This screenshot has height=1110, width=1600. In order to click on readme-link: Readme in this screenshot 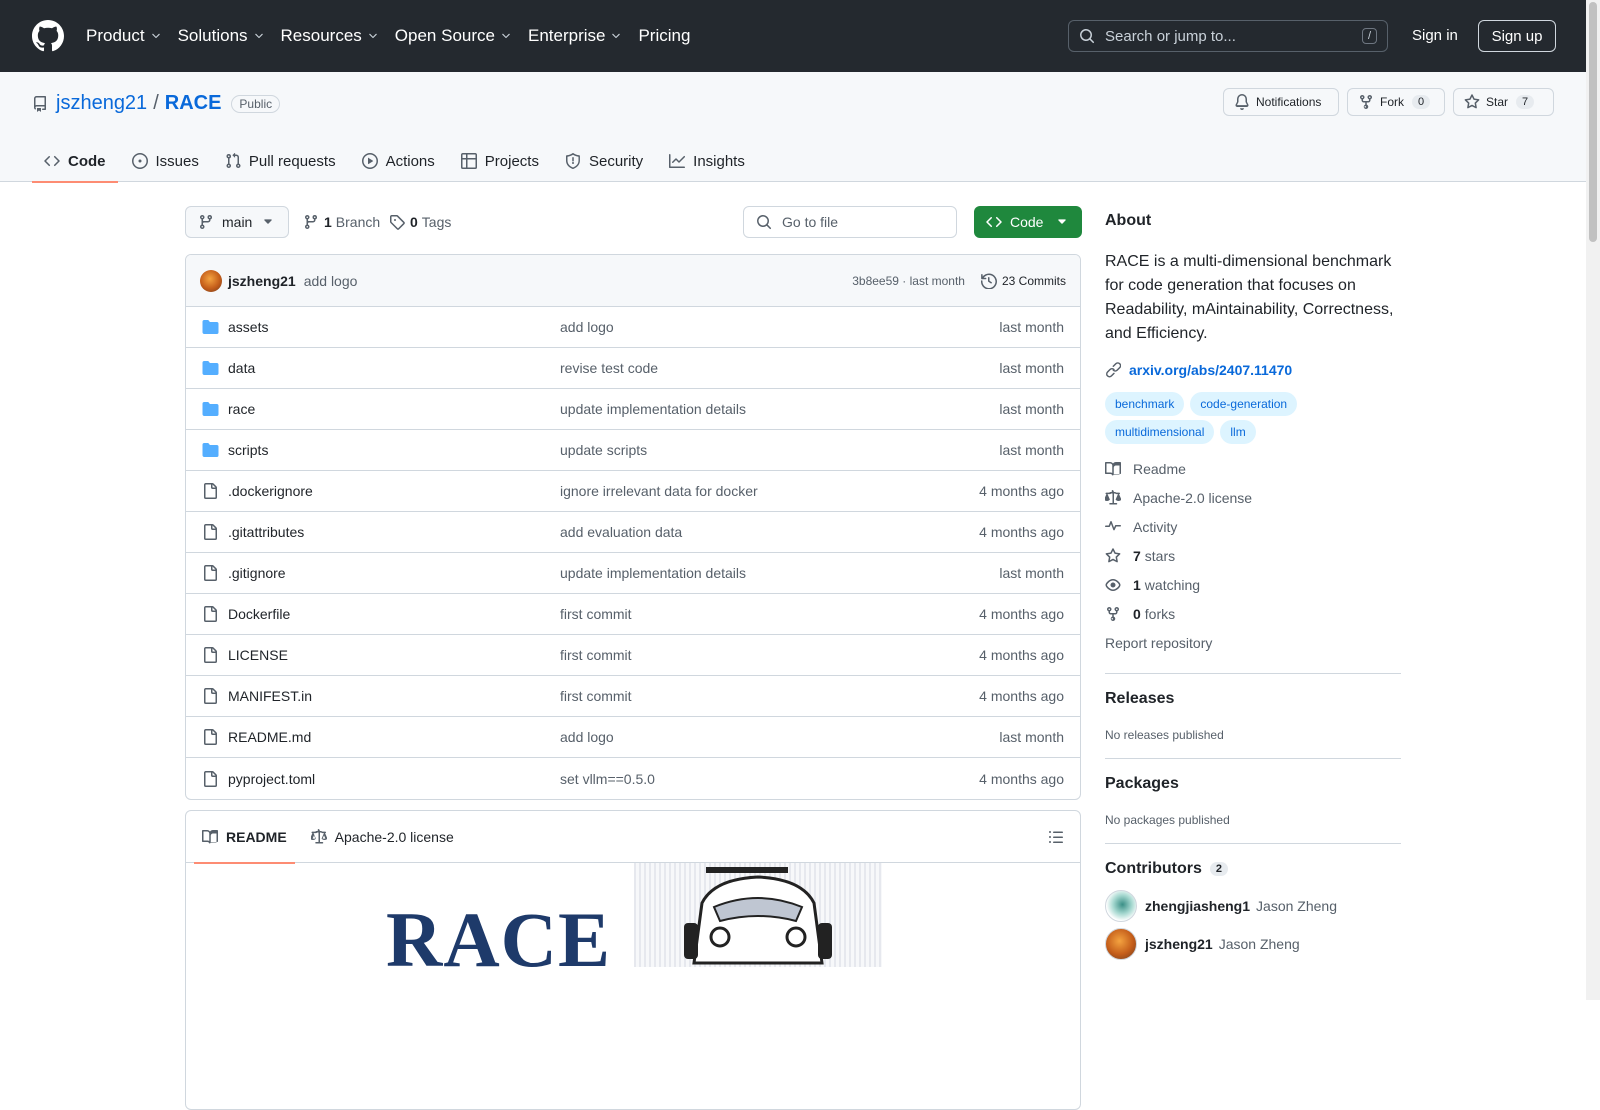, I will do `click(1253, 468)`.